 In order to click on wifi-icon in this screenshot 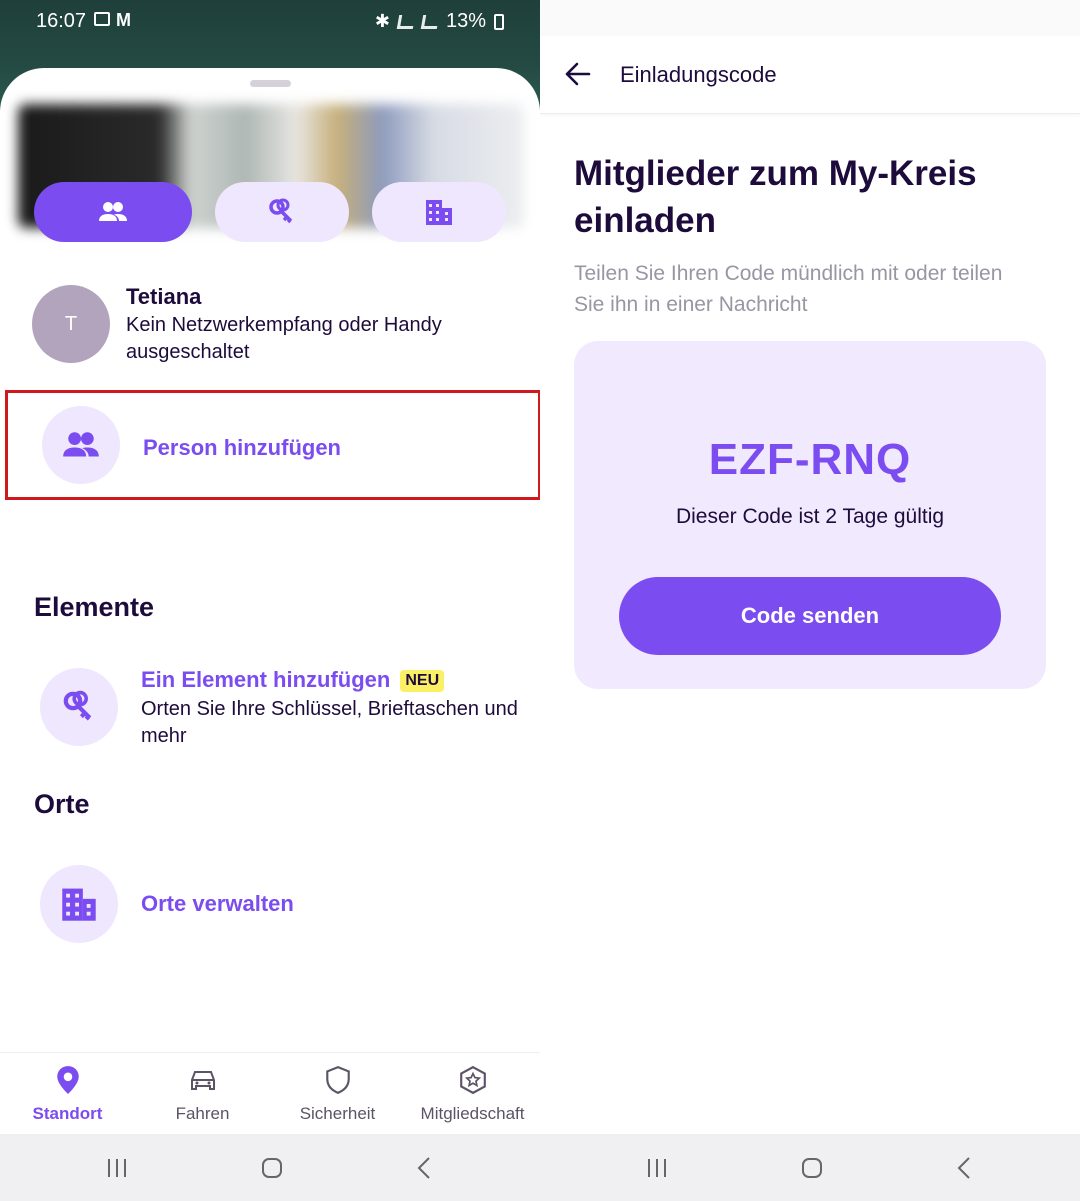, I will do `click(406, 21)`.